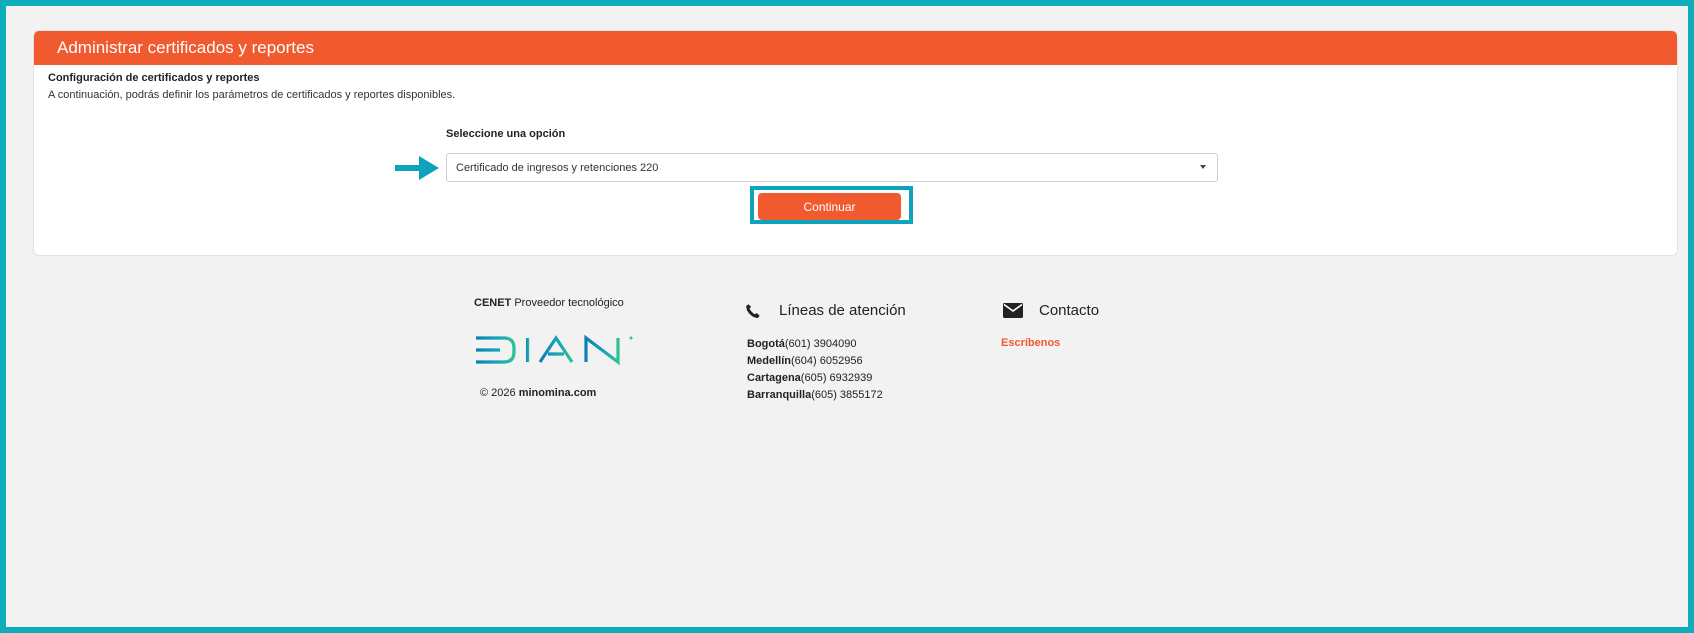  Describe the element at coordinates (557, 393) in the screenshot. I see `copyright-site: minomina.com` at that location.